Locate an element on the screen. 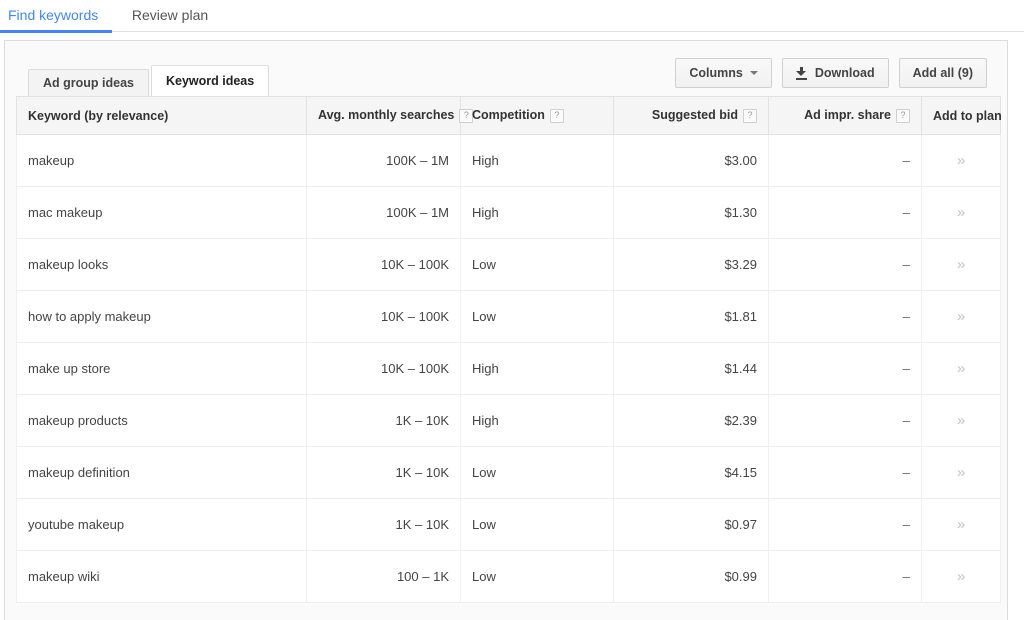  cell-keyword-value: how to apply makeup is located at coordinates (89, 316).